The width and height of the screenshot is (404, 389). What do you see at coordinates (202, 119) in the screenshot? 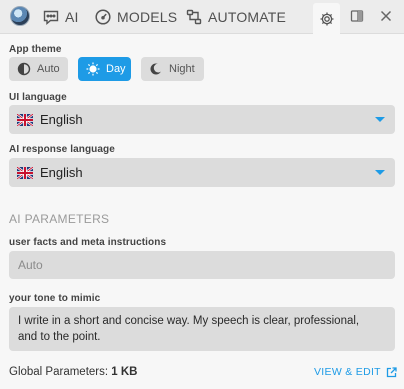
I see `ui-language-select: English` at bounding box center [202, 119].